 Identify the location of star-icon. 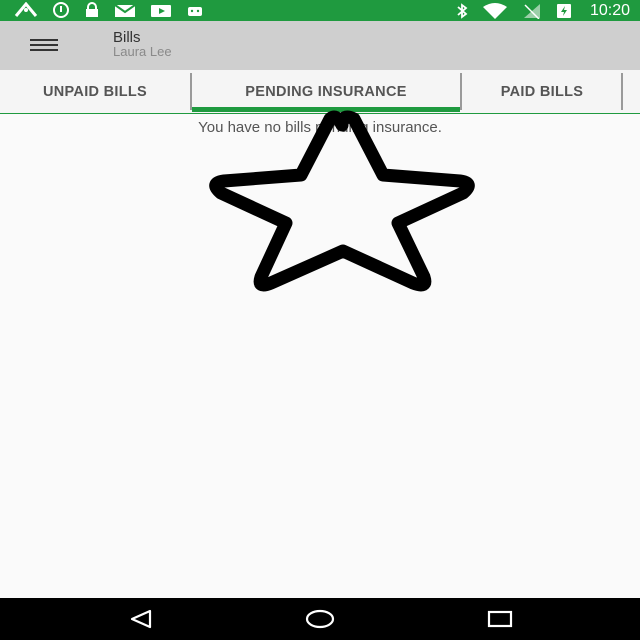
(342, 200).